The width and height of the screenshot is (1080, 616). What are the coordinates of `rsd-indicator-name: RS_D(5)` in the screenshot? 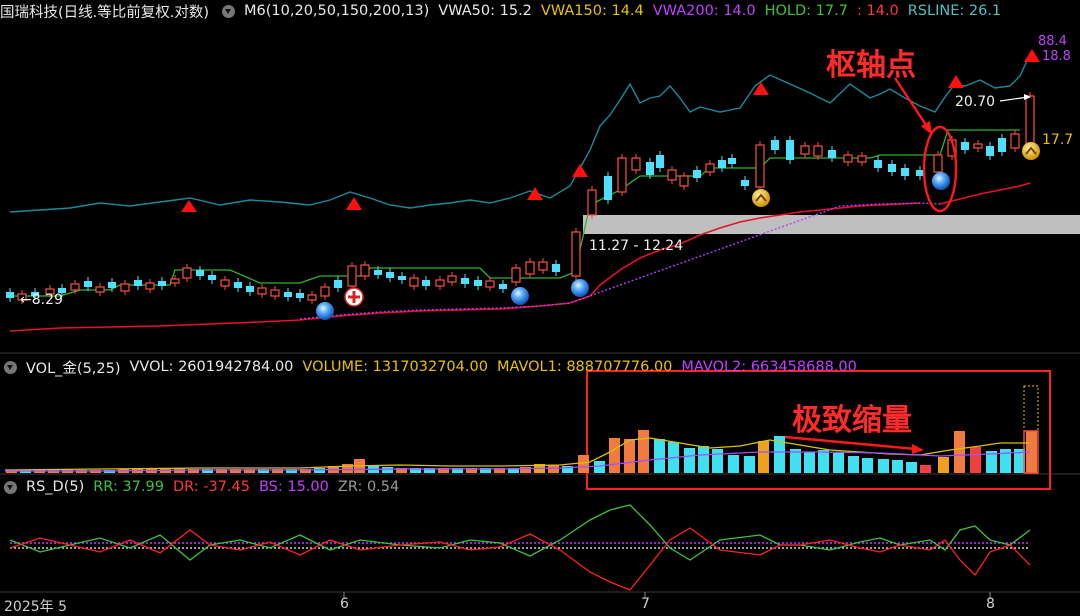 It's located at (55, 487).